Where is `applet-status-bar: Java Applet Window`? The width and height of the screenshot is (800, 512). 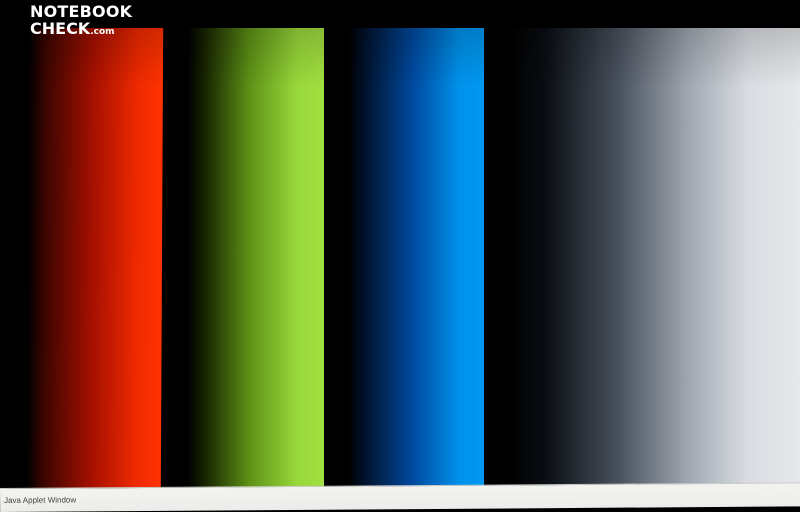
applet-status-bar: Java Applet Window is located at coordinates (400, 497).